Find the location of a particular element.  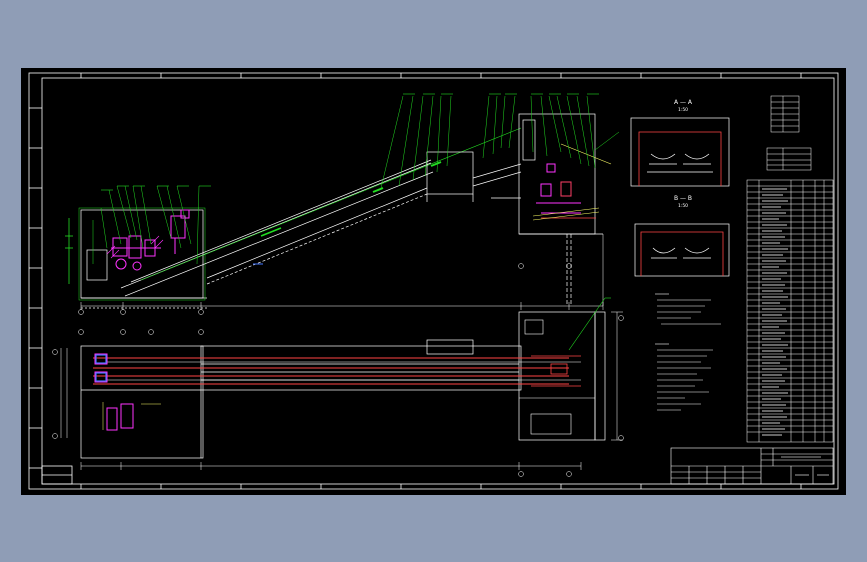

section-b-label: B — B is located at coordinates (683, 198).